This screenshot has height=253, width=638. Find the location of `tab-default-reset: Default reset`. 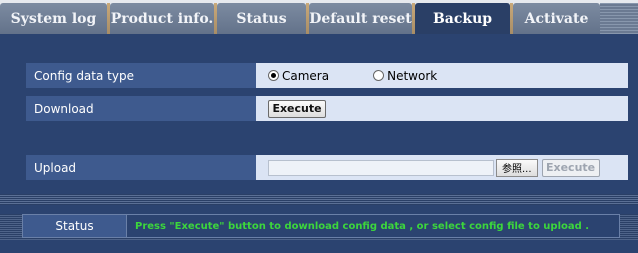

tab-default-reset: Default reset is located at coordinates (360, 18).